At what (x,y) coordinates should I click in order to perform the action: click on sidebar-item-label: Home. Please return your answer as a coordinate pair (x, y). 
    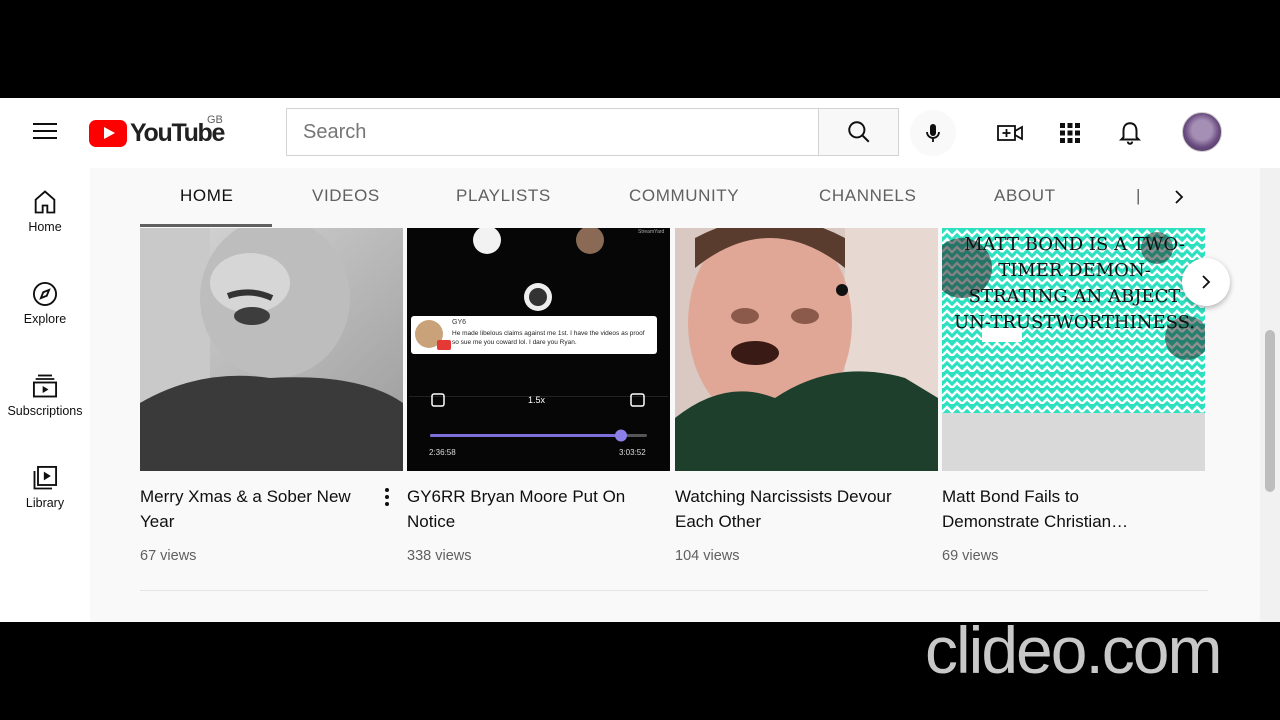
    Looking at the image, I should click on (45, 227).